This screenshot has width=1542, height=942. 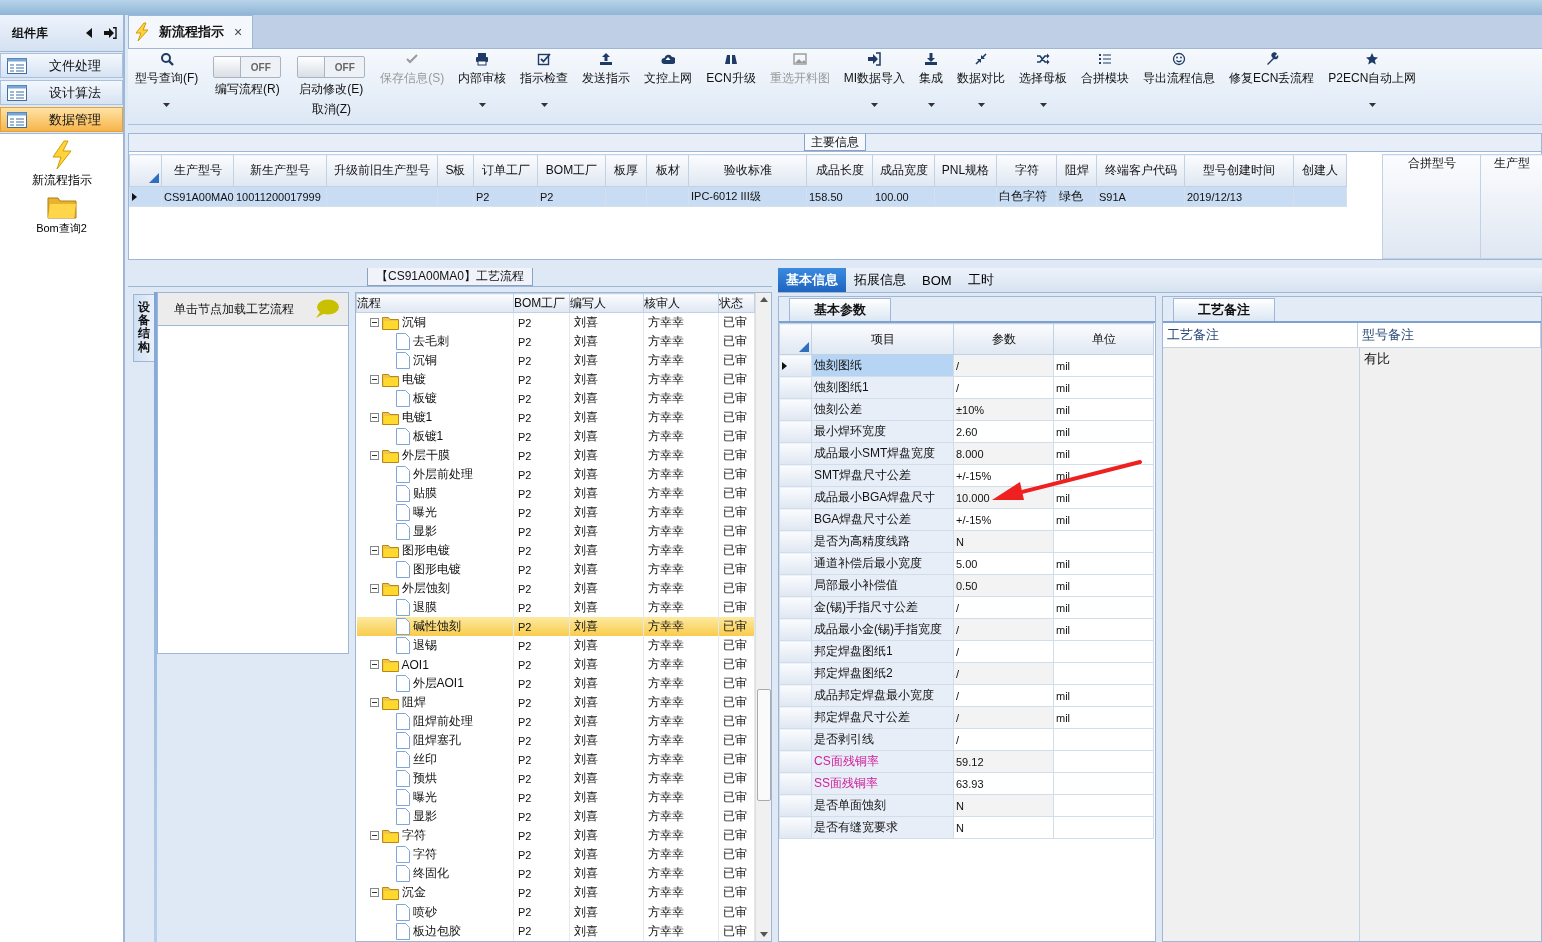 I want to click on tree-row: 终固化 P2 刘喜 方幸幸 已审, so click(x=555, y=874).